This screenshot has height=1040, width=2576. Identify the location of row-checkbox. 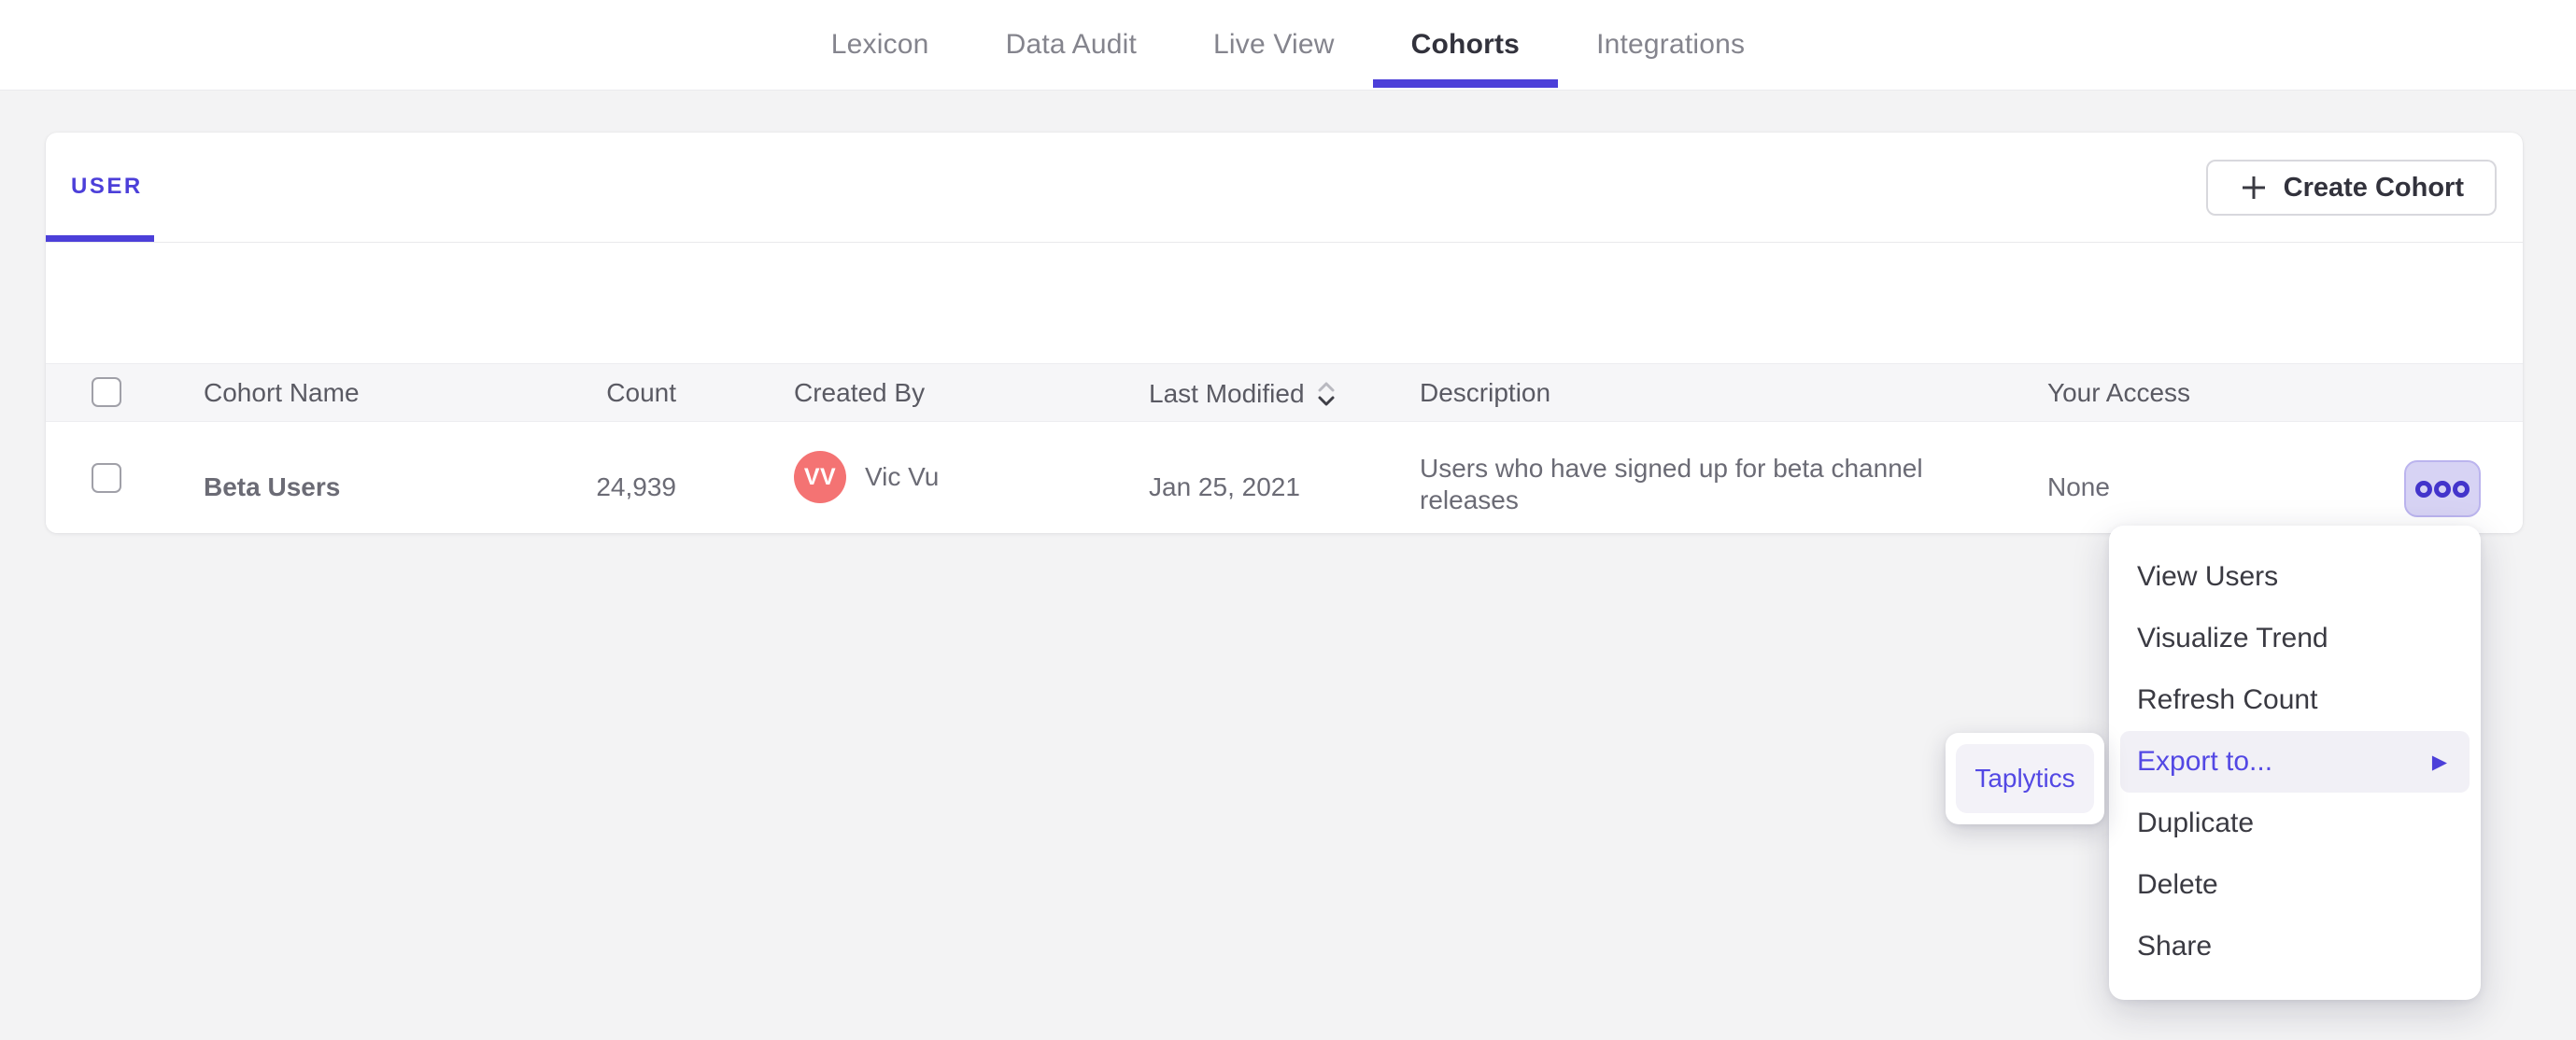
(106, 478).